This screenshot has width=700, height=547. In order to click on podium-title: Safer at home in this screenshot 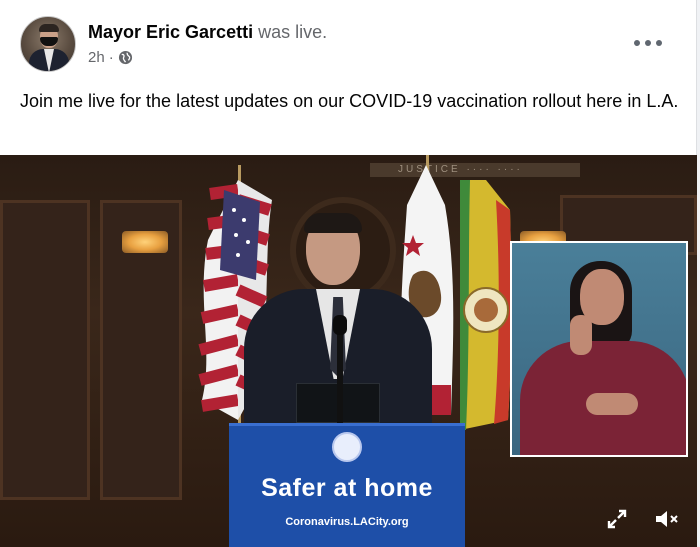, I will do `click(347, 488)`.